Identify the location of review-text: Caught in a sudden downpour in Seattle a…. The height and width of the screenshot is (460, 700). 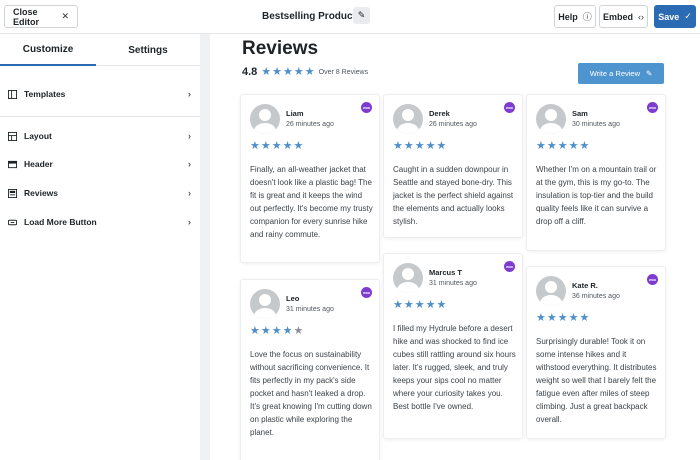
(453, 195).